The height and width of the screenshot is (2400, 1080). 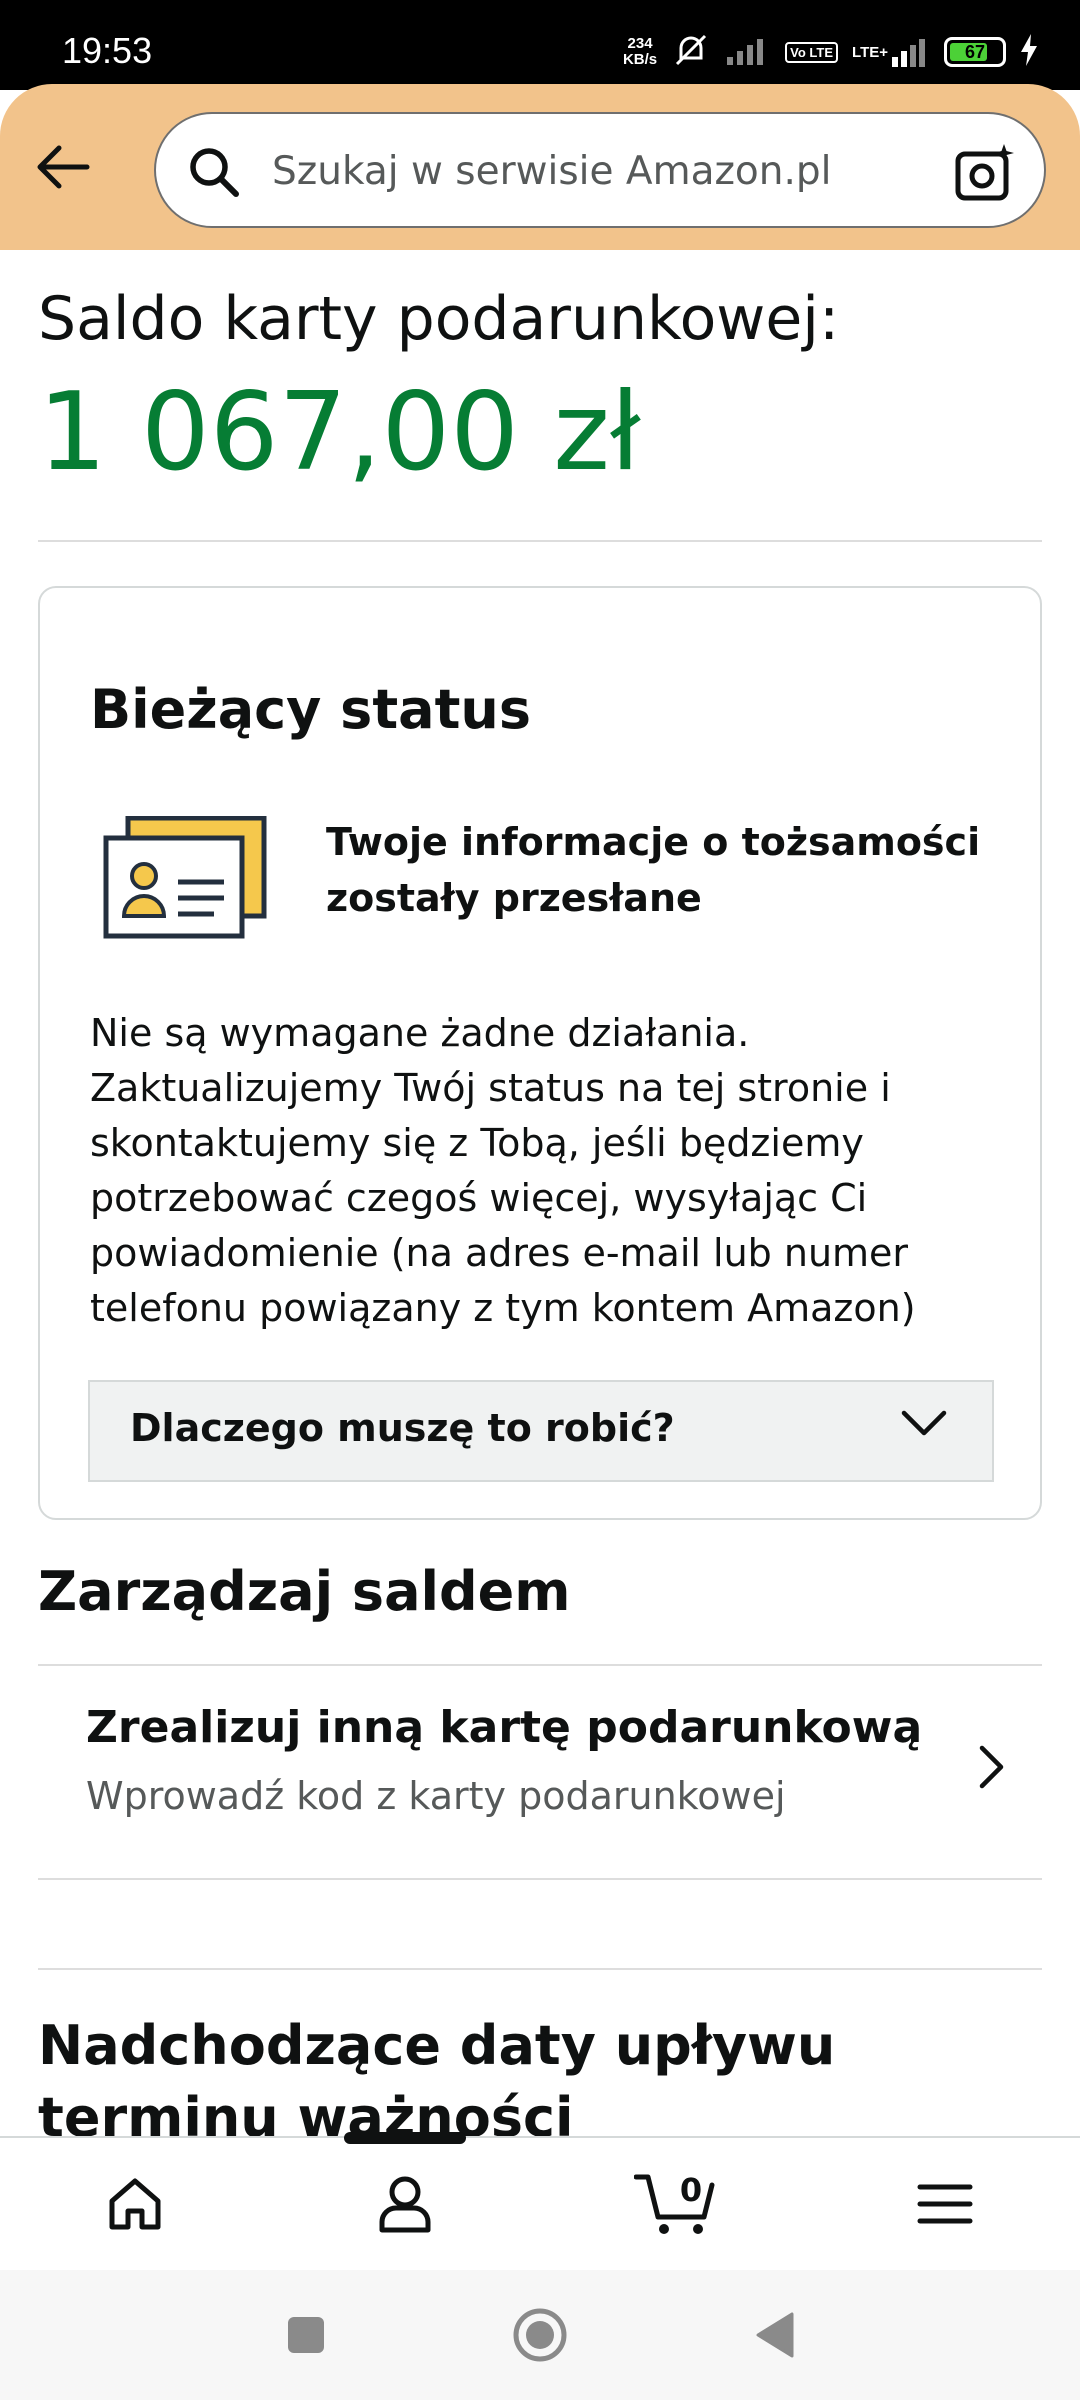 I want to click on expiry-dates-title: Nadchodzące daty upływu terminu ważności, so click(x=437, y=2081).